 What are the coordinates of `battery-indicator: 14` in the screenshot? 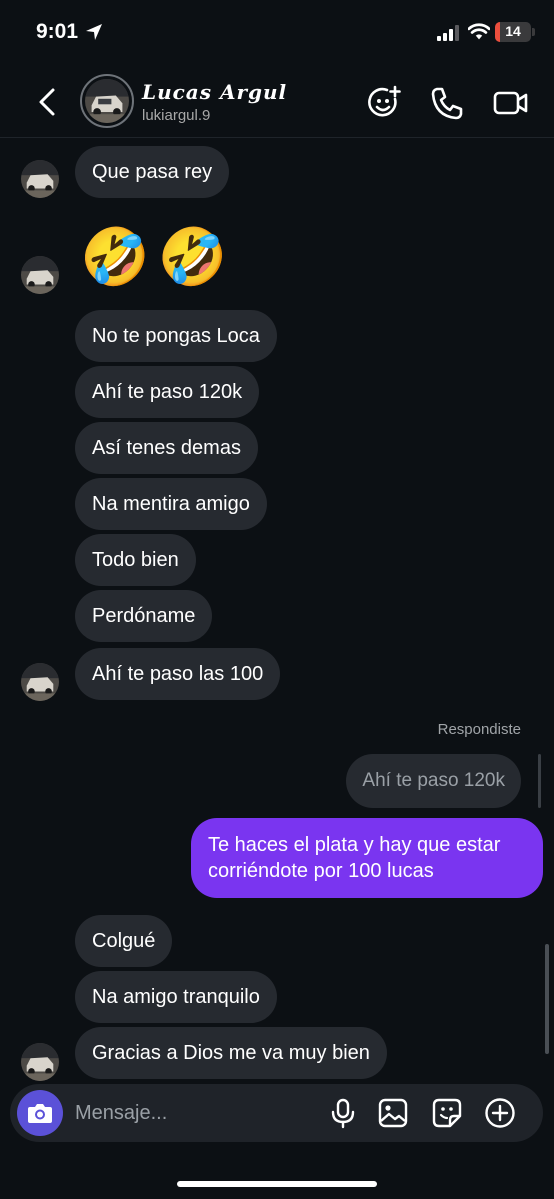 It's located at (513, 32).